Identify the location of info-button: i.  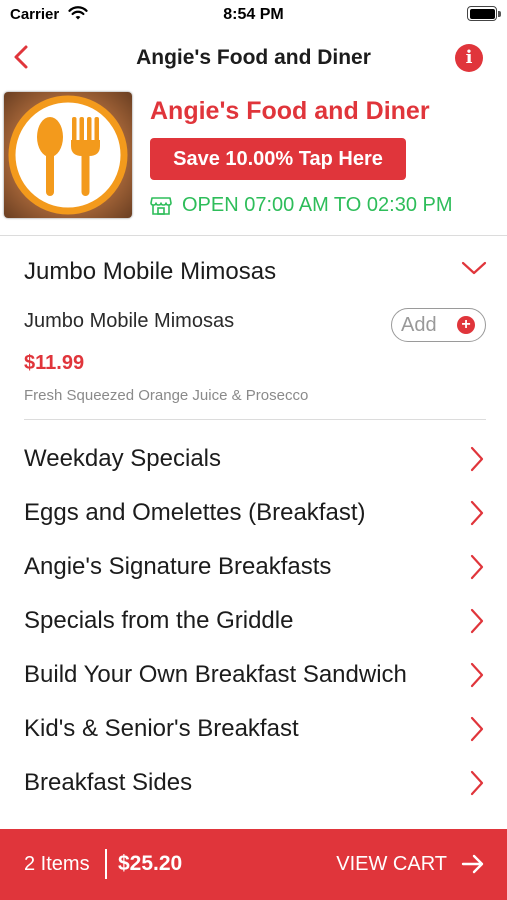
(469, 58).